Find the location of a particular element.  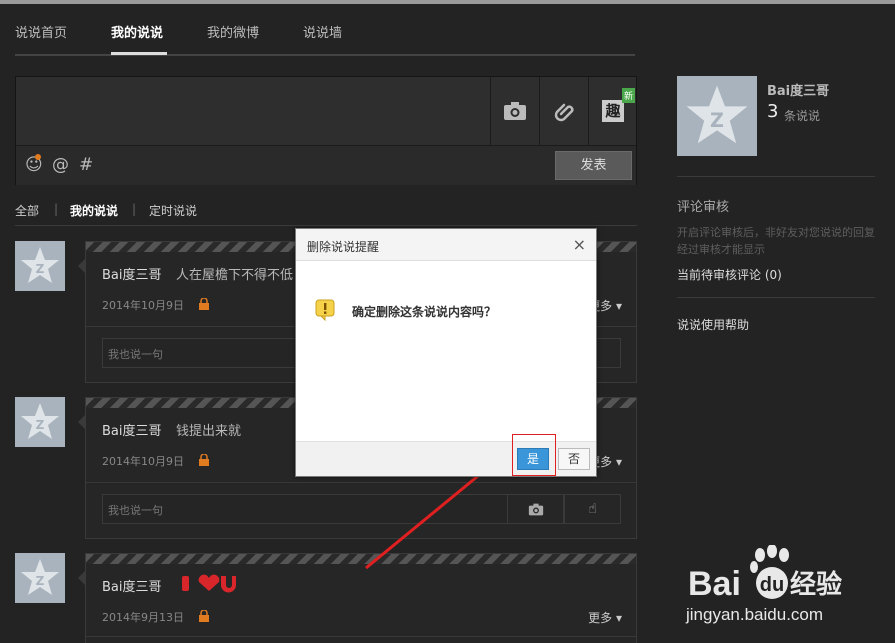

nav-my-weibo: 我的微博 is located at coordinates (233, 31).